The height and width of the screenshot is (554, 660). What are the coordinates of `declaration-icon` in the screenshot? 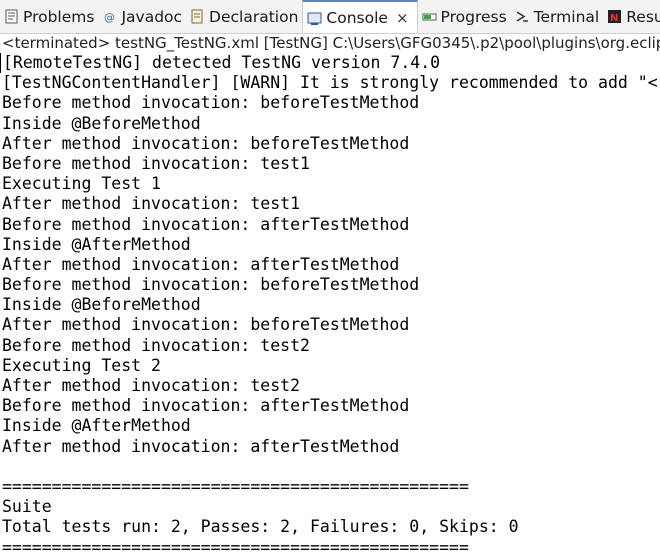 It's located at (197, 16).